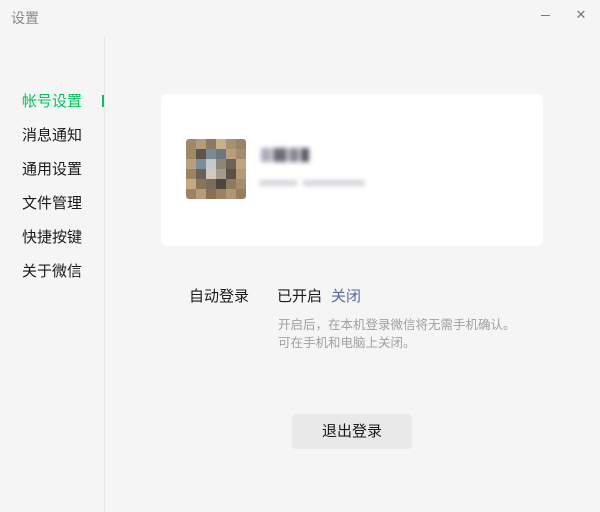 The image size is (600, 512). What do you see at coordinates (397, 324) in the screenshot?
I see `description-line-1: 开启后，在本机登录微信将无需手机确认。` at bounding box center [397, 324].